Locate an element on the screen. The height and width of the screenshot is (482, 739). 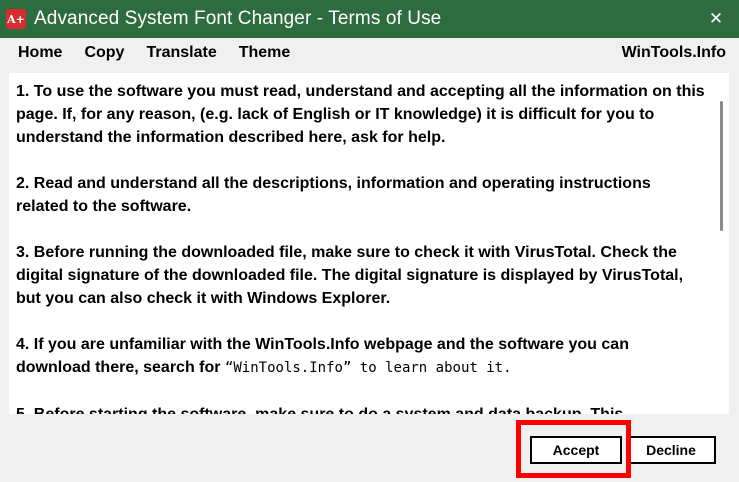
menu-bar: Home Copy Translate Theme WinTools.Info is located at coordinates (369, 53).